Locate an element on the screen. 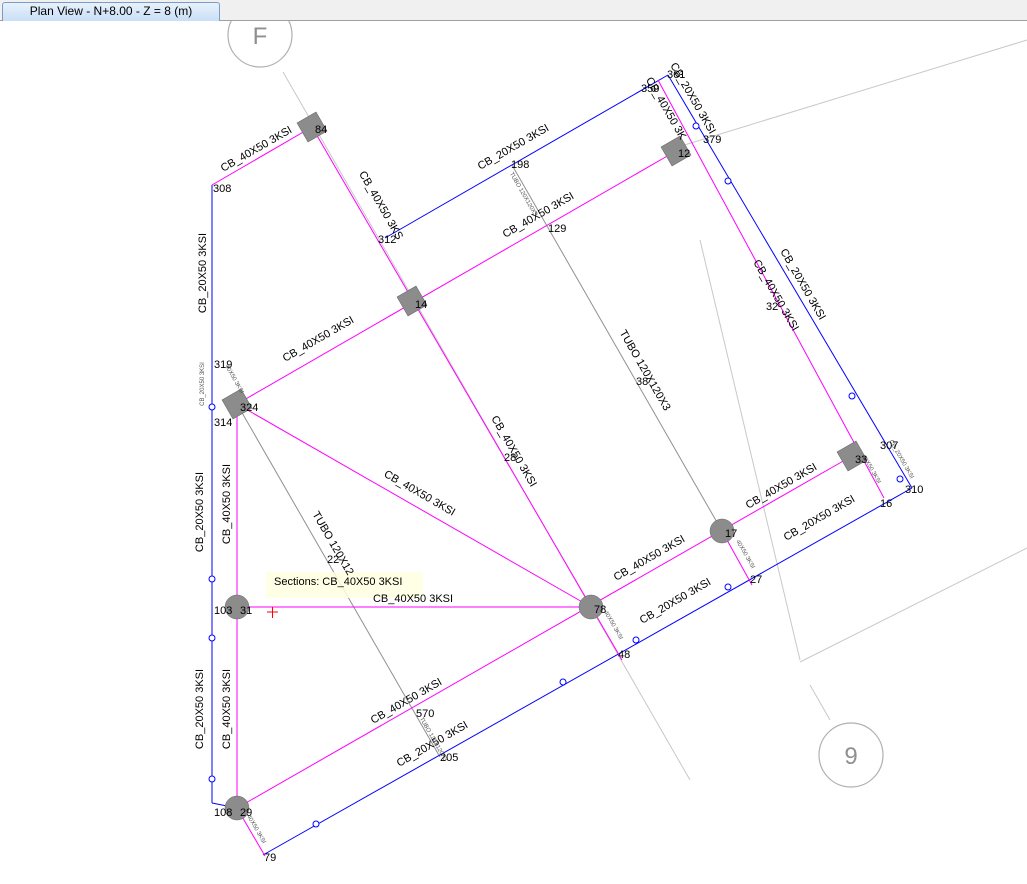  node-17: 17 is located at coordinates (731, 534).